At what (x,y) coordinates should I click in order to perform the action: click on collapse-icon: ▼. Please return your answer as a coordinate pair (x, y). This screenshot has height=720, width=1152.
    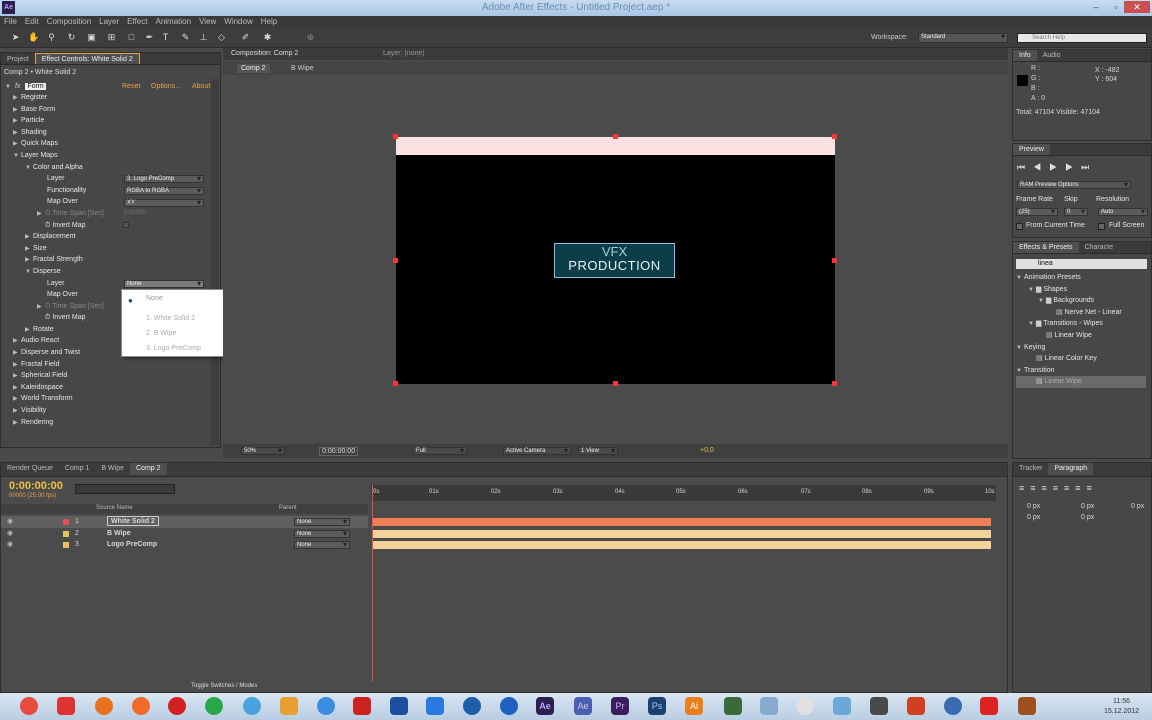
    Looking at the image, I should click on (9, 87).